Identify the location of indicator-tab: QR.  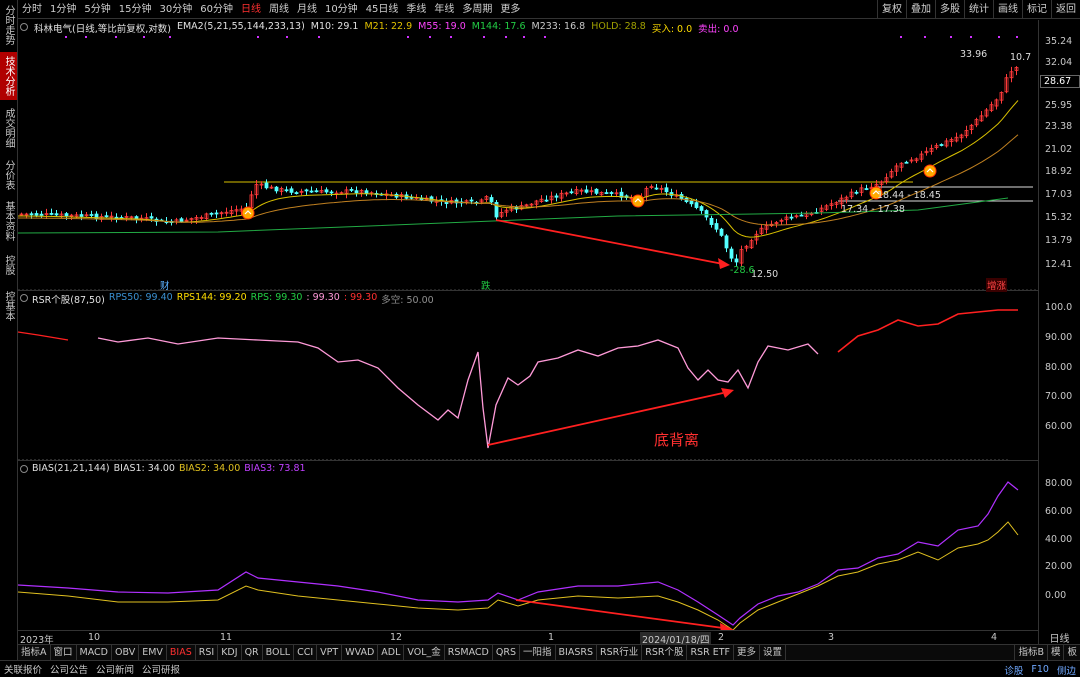
(252, 652).